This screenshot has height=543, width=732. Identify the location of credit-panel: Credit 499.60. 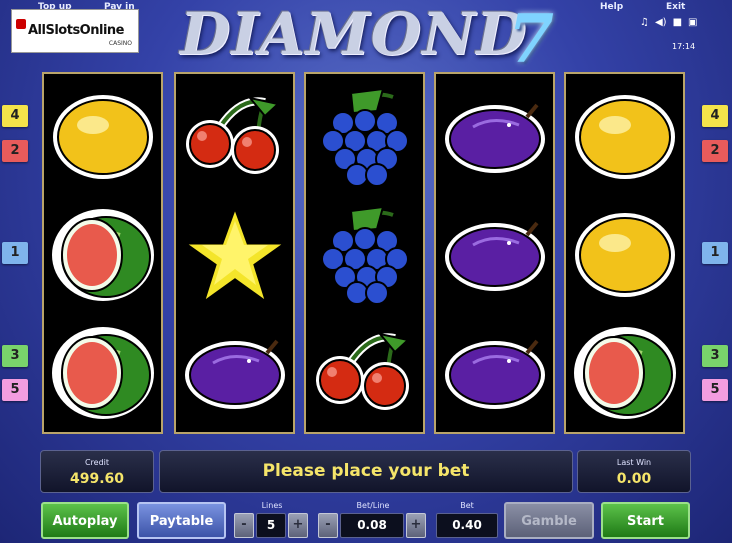
(97, 471).